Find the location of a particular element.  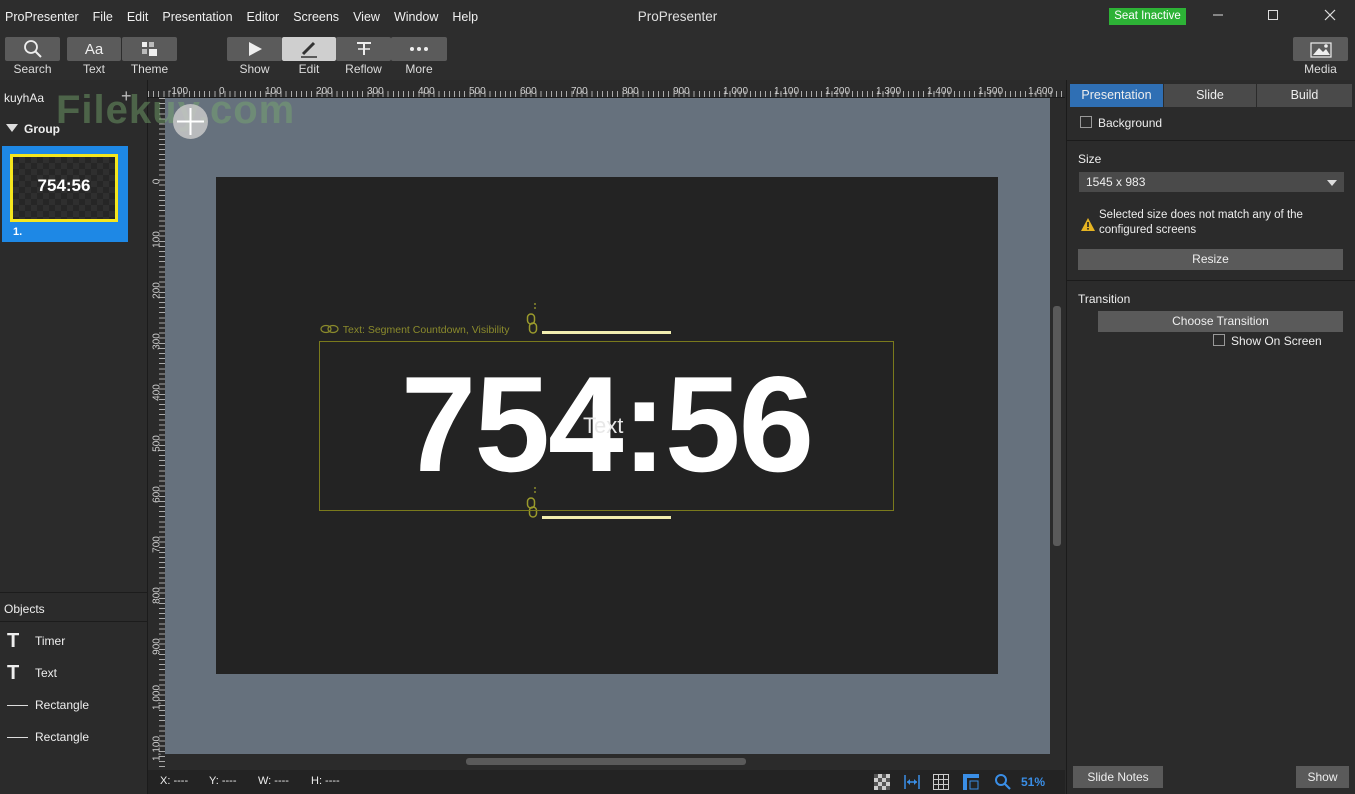

search-label: Search is located at coordinates (32, 69).